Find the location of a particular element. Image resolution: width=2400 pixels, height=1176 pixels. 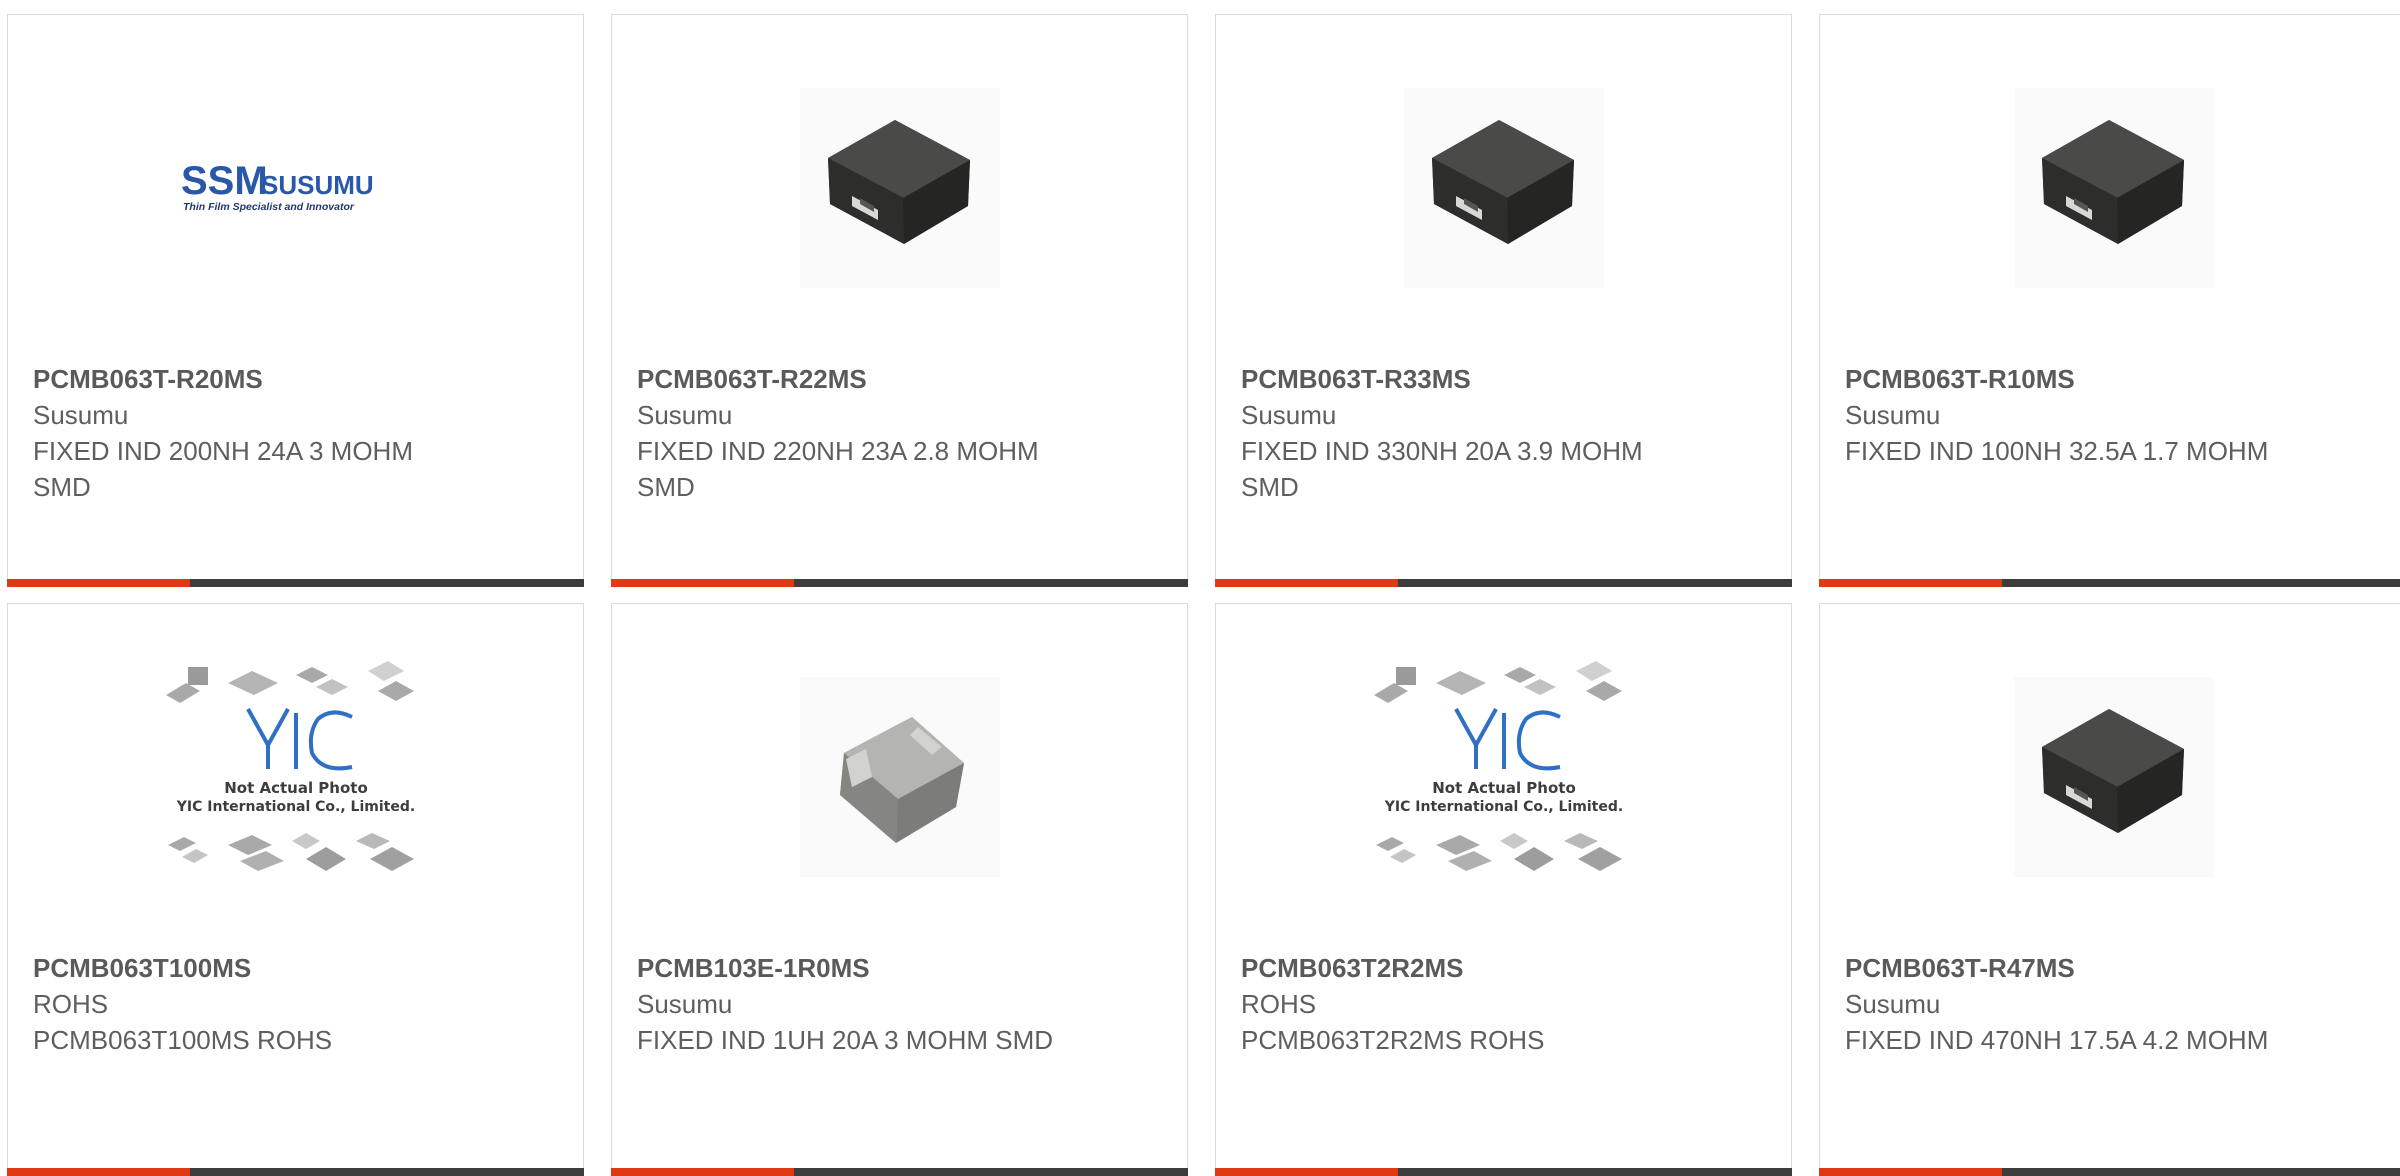

description-text: PCMB063T100MS ROHS is located at coordinates (183, 1040).